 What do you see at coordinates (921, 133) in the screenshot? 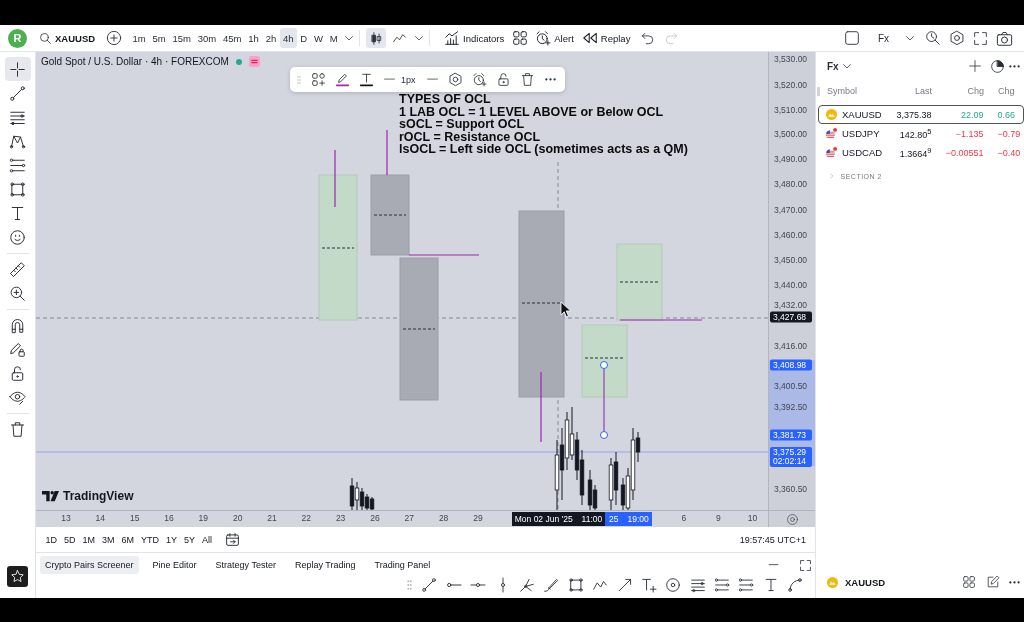
I see `watchlist-row: USDJPY 142.80$^{5}$ −1.135 −0.79` at bounding box center [921, 133].